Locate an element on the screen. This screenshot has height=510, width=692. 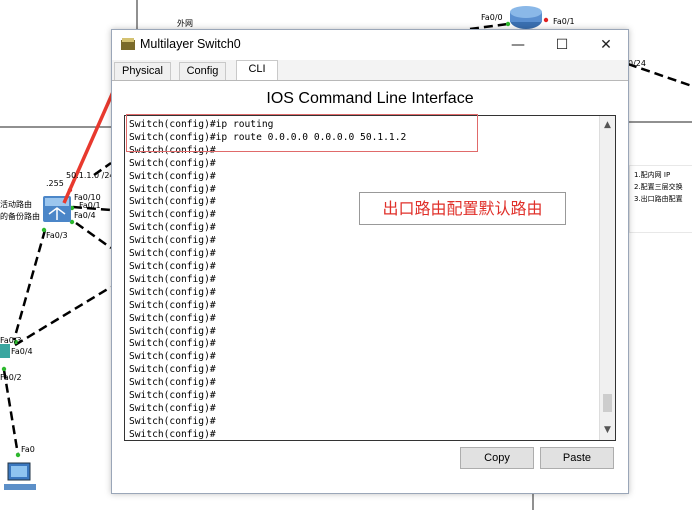
annotation-callout: 出口路由配置默认路由 is located at coordinates (462, 208).